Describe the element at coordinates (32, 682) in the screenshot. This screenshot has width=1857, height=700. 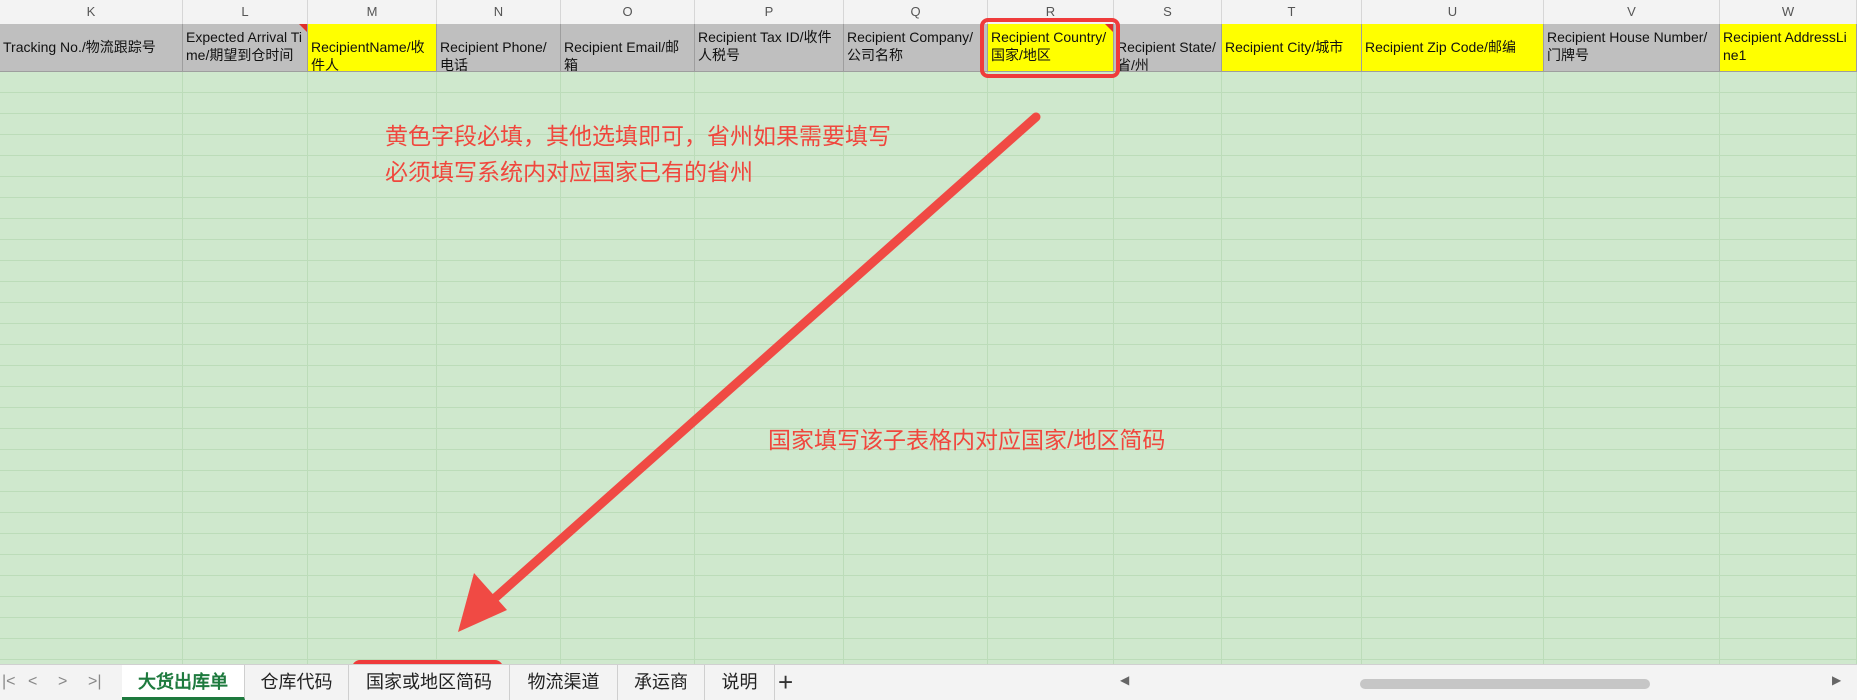
I see `prev-sheet-button: <` at that location.